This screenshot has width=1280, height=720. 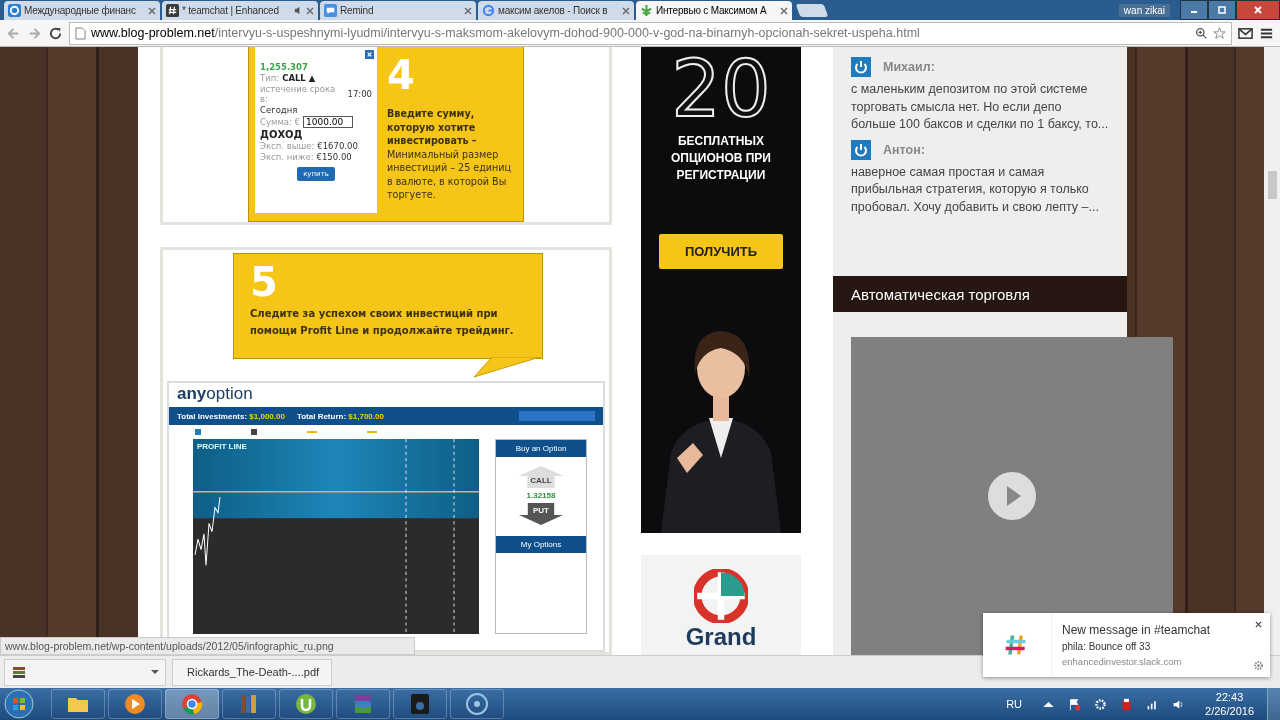 I want to click on widget-title: Автоматическая торговля, so click(x=940, y=294).